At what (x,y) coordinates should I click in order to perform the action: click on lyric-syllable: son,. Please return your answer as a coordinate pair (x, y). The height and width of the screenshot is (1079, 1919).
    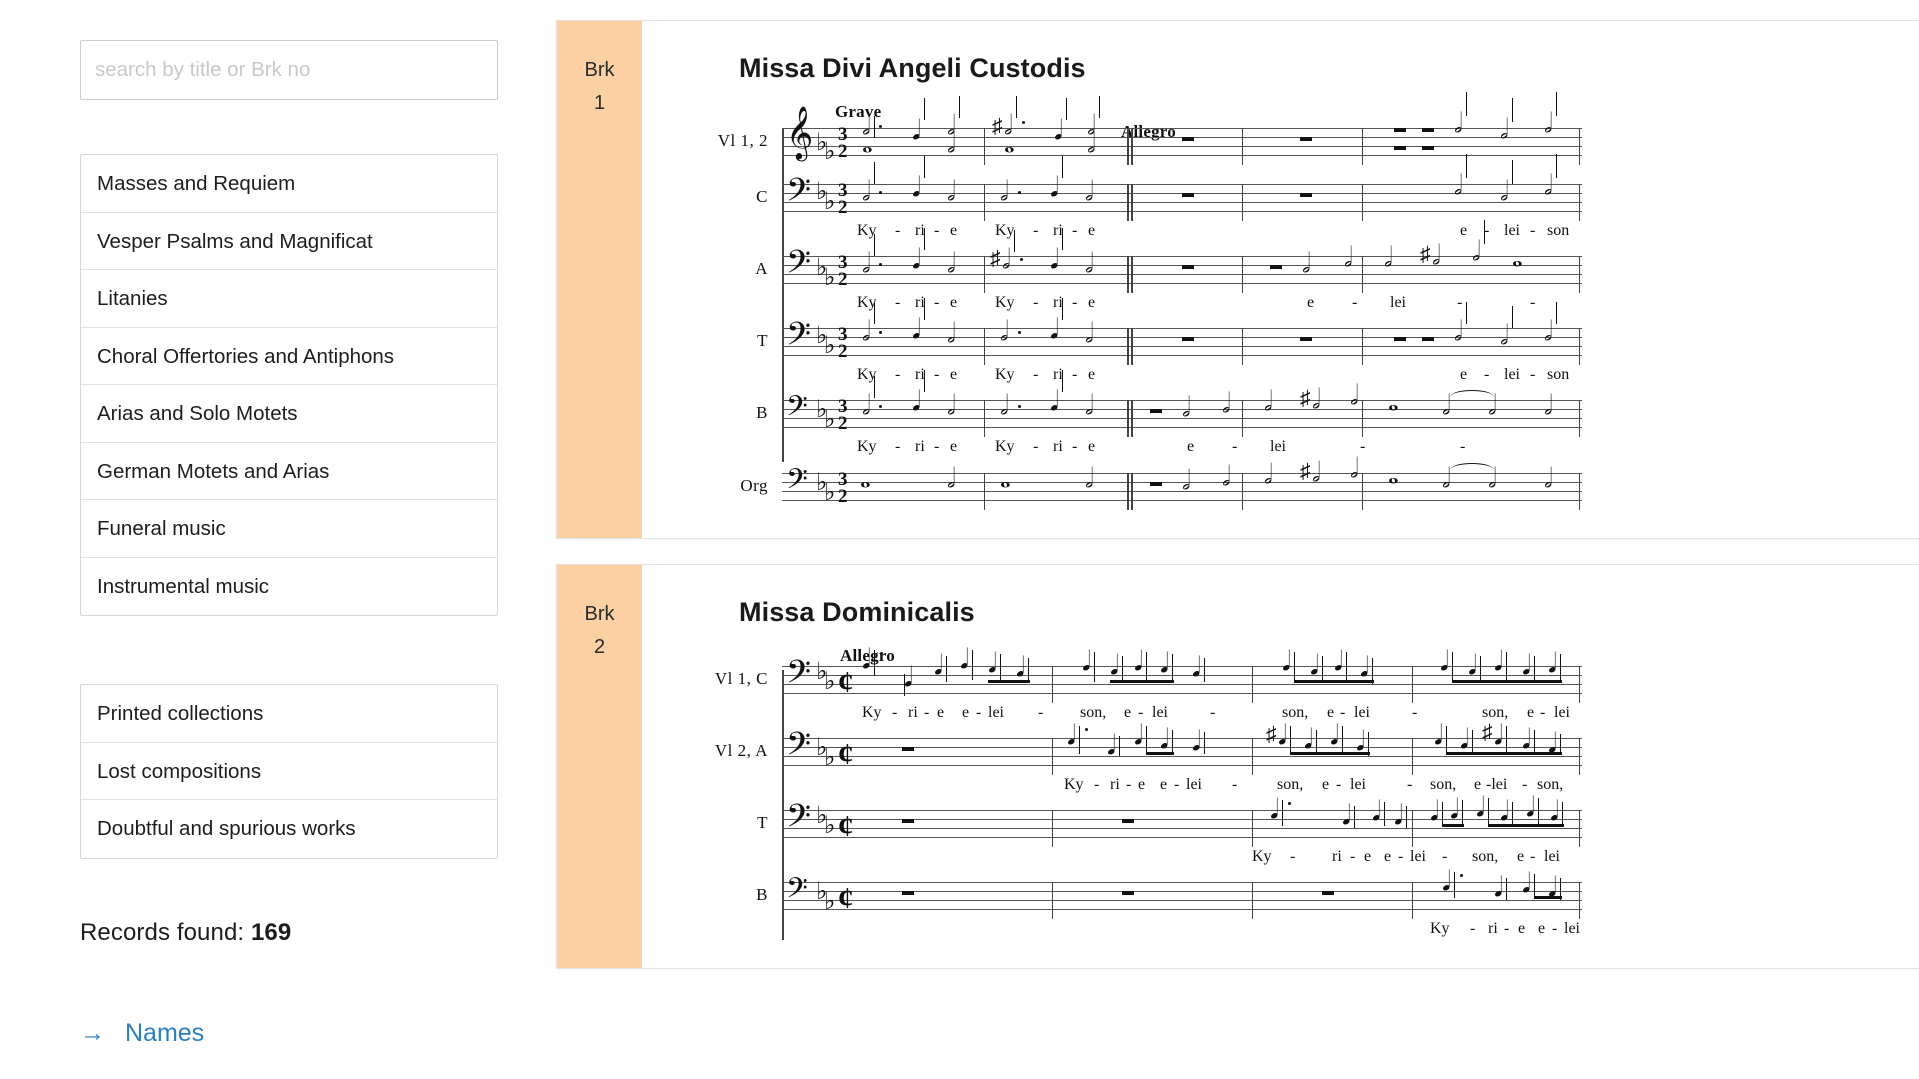
    Looking at the image, I should click on (1443, 784).